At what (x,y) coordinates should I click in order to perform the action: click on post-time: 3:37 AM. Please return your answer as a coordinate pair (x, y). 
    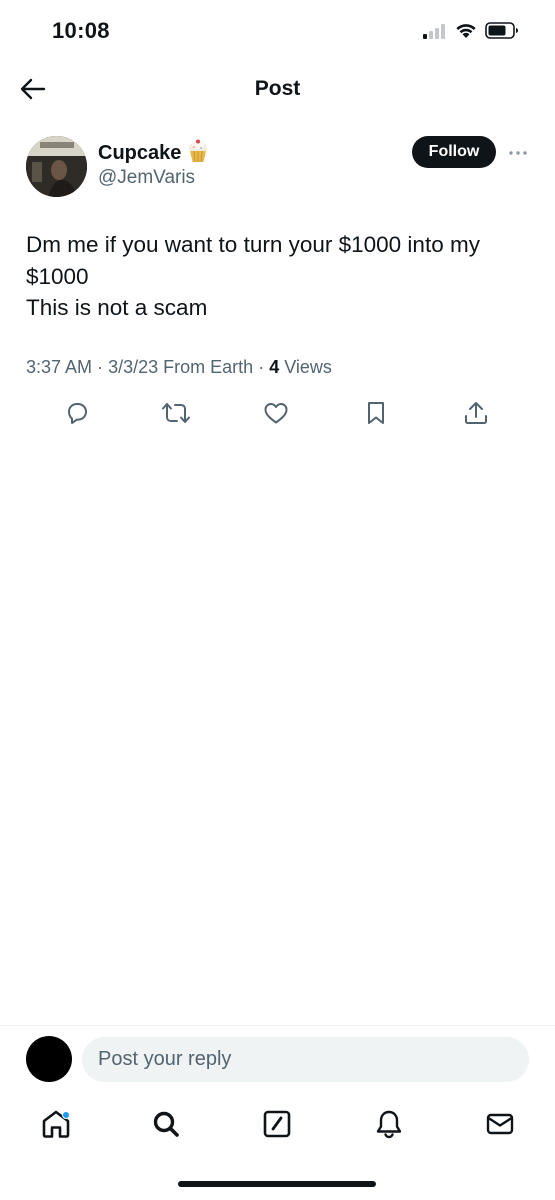
    Looking at the image, I should click on (59, 367).